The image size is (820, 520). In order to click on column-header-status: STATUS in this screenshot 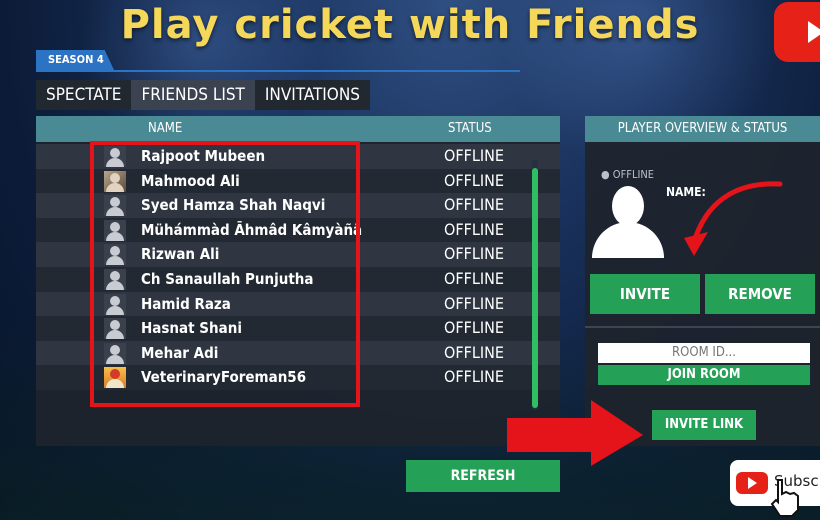, I will do `click(470, 128)`.